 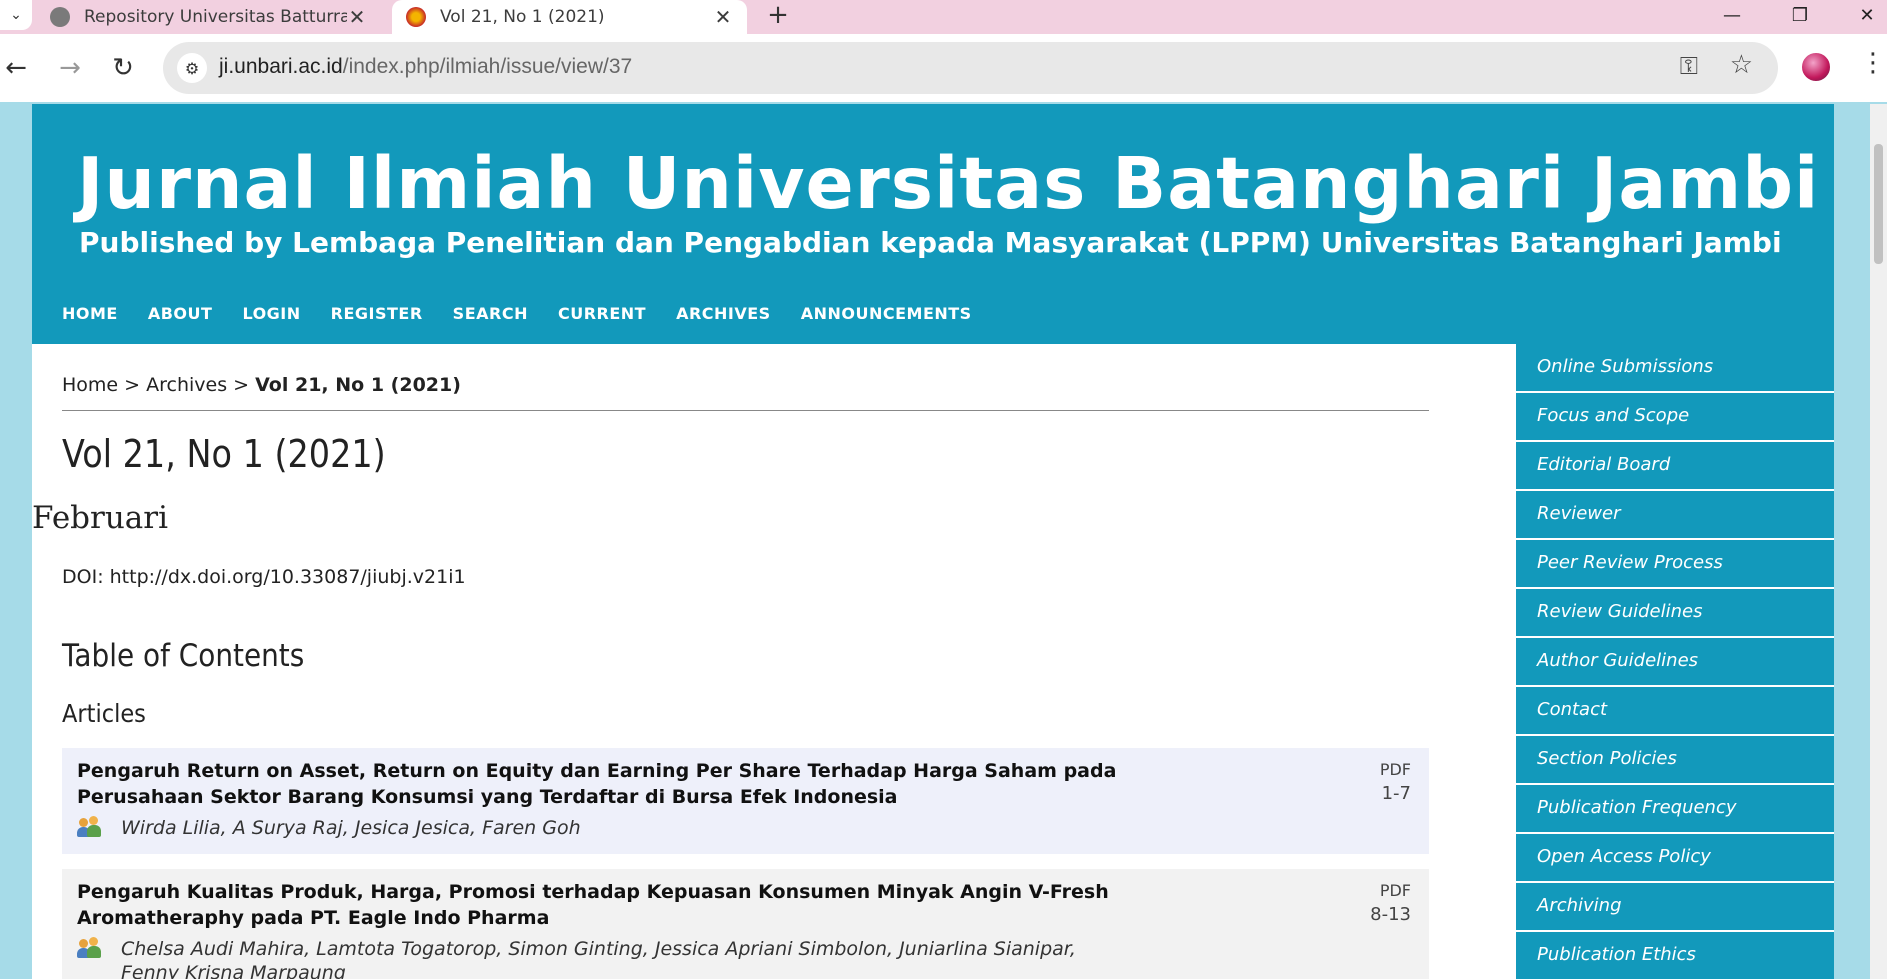 I want to click on password-key-icon: ⚿, so click(x=1689, y=66).